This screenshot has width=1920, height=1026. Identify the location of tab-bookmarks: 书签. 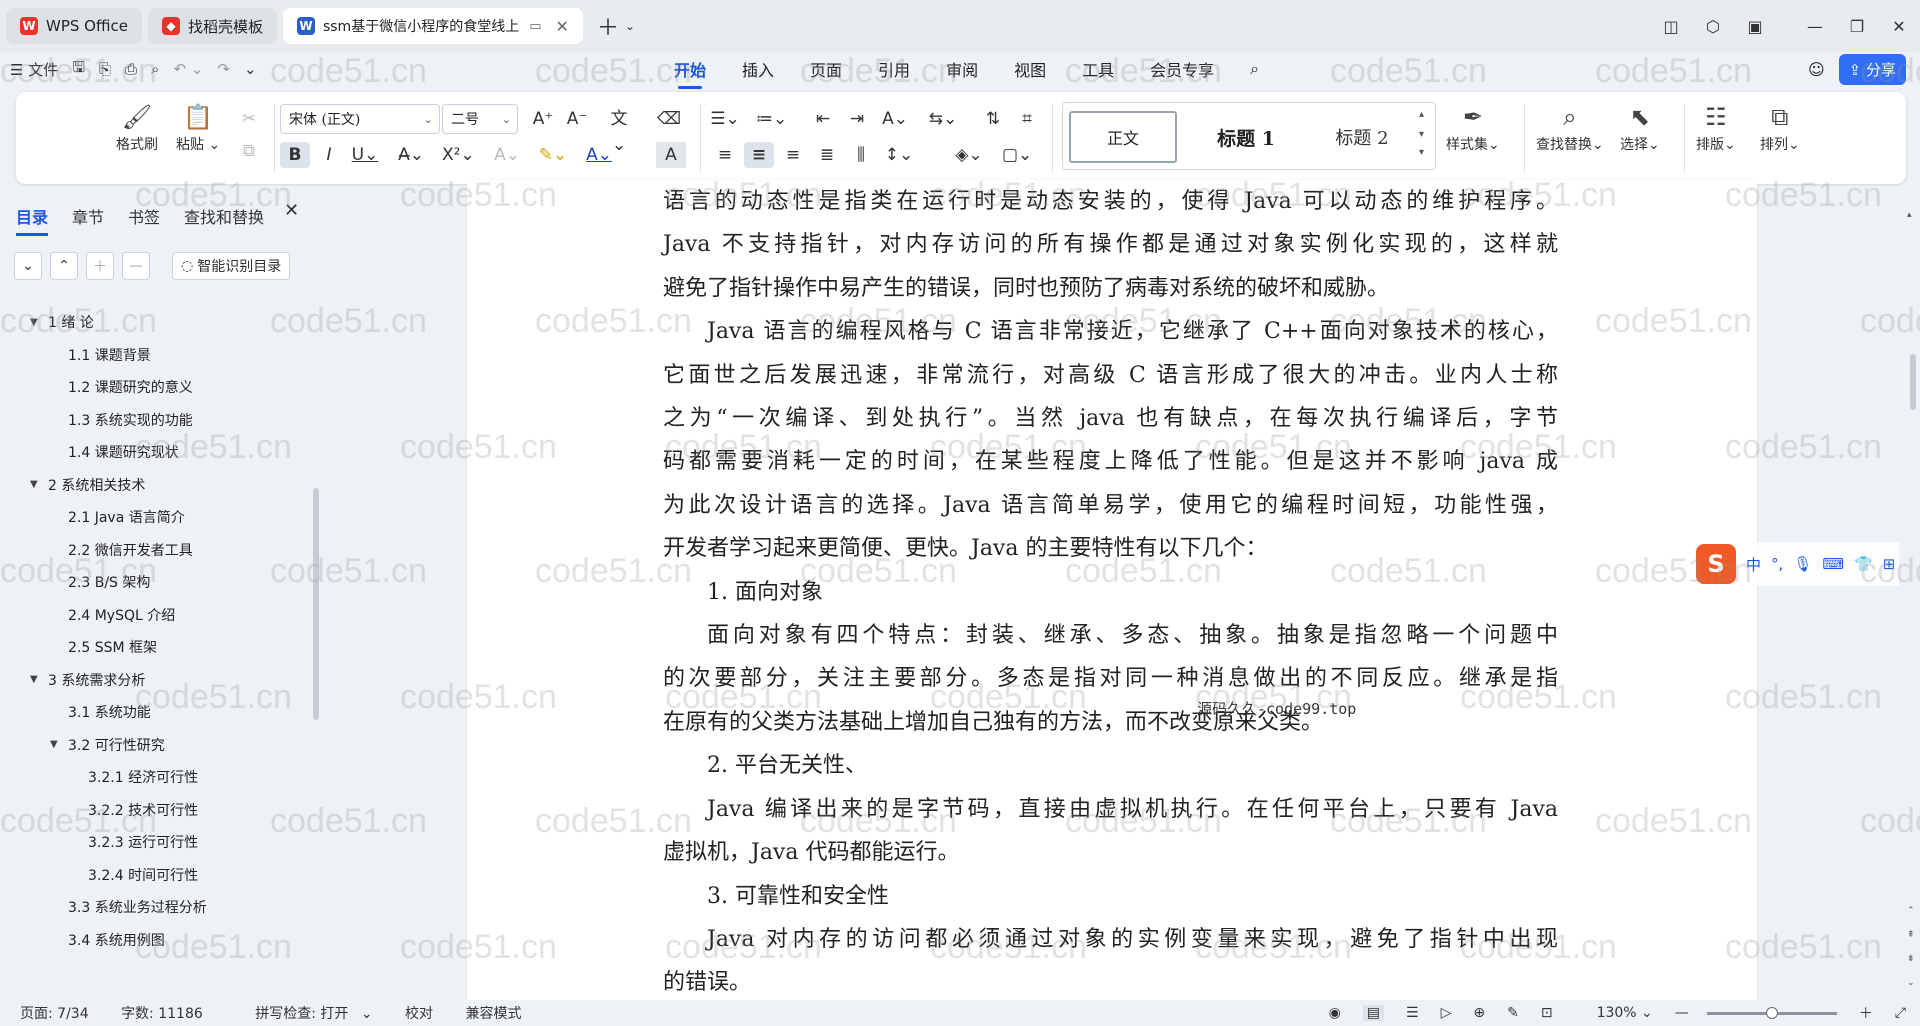
(144, 216).